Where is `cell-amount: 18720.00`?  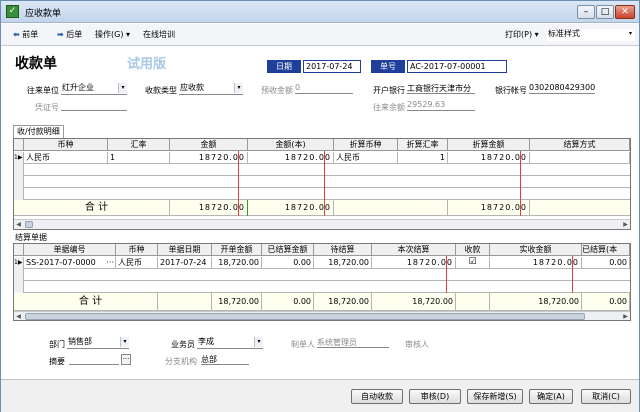 cell-amount: 18720.00 is located at coordinates (209, 158).